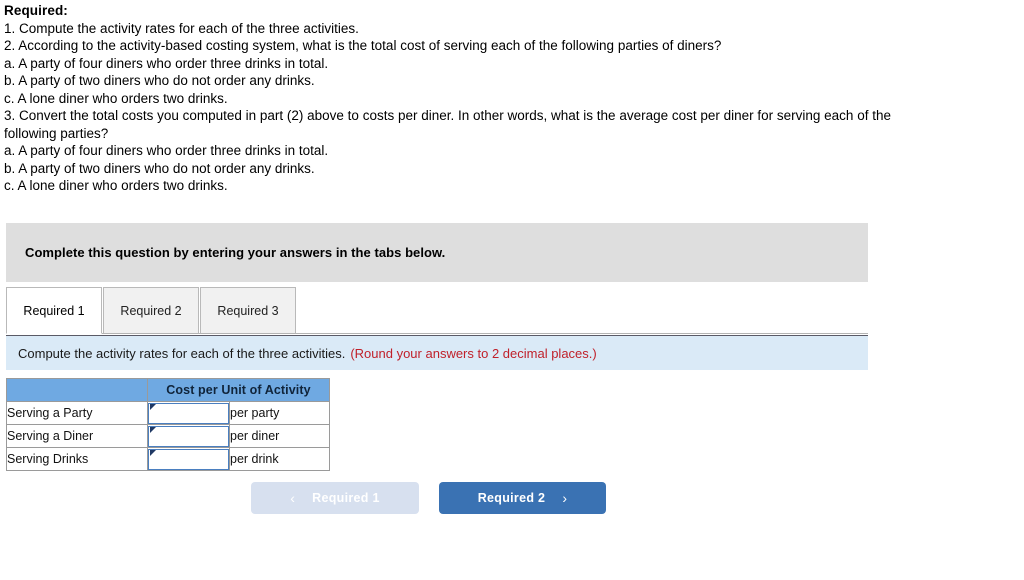  I want to click on chevron-left-icon: ‹, so click(293, 498).